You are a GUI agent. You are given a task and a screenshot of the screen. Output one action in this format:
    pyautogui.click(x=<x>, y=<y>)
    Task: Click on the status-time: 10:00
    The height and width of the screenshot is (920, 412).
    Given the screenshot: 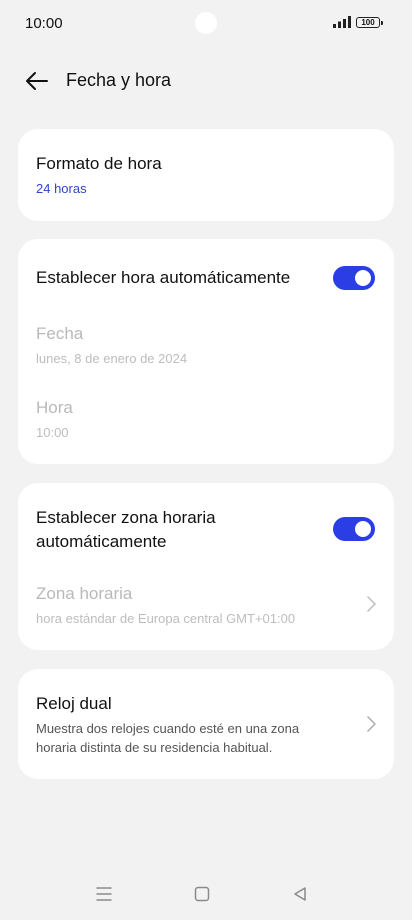 What is the action you would take?
    pyautogui.click(x=44, y=23)
    